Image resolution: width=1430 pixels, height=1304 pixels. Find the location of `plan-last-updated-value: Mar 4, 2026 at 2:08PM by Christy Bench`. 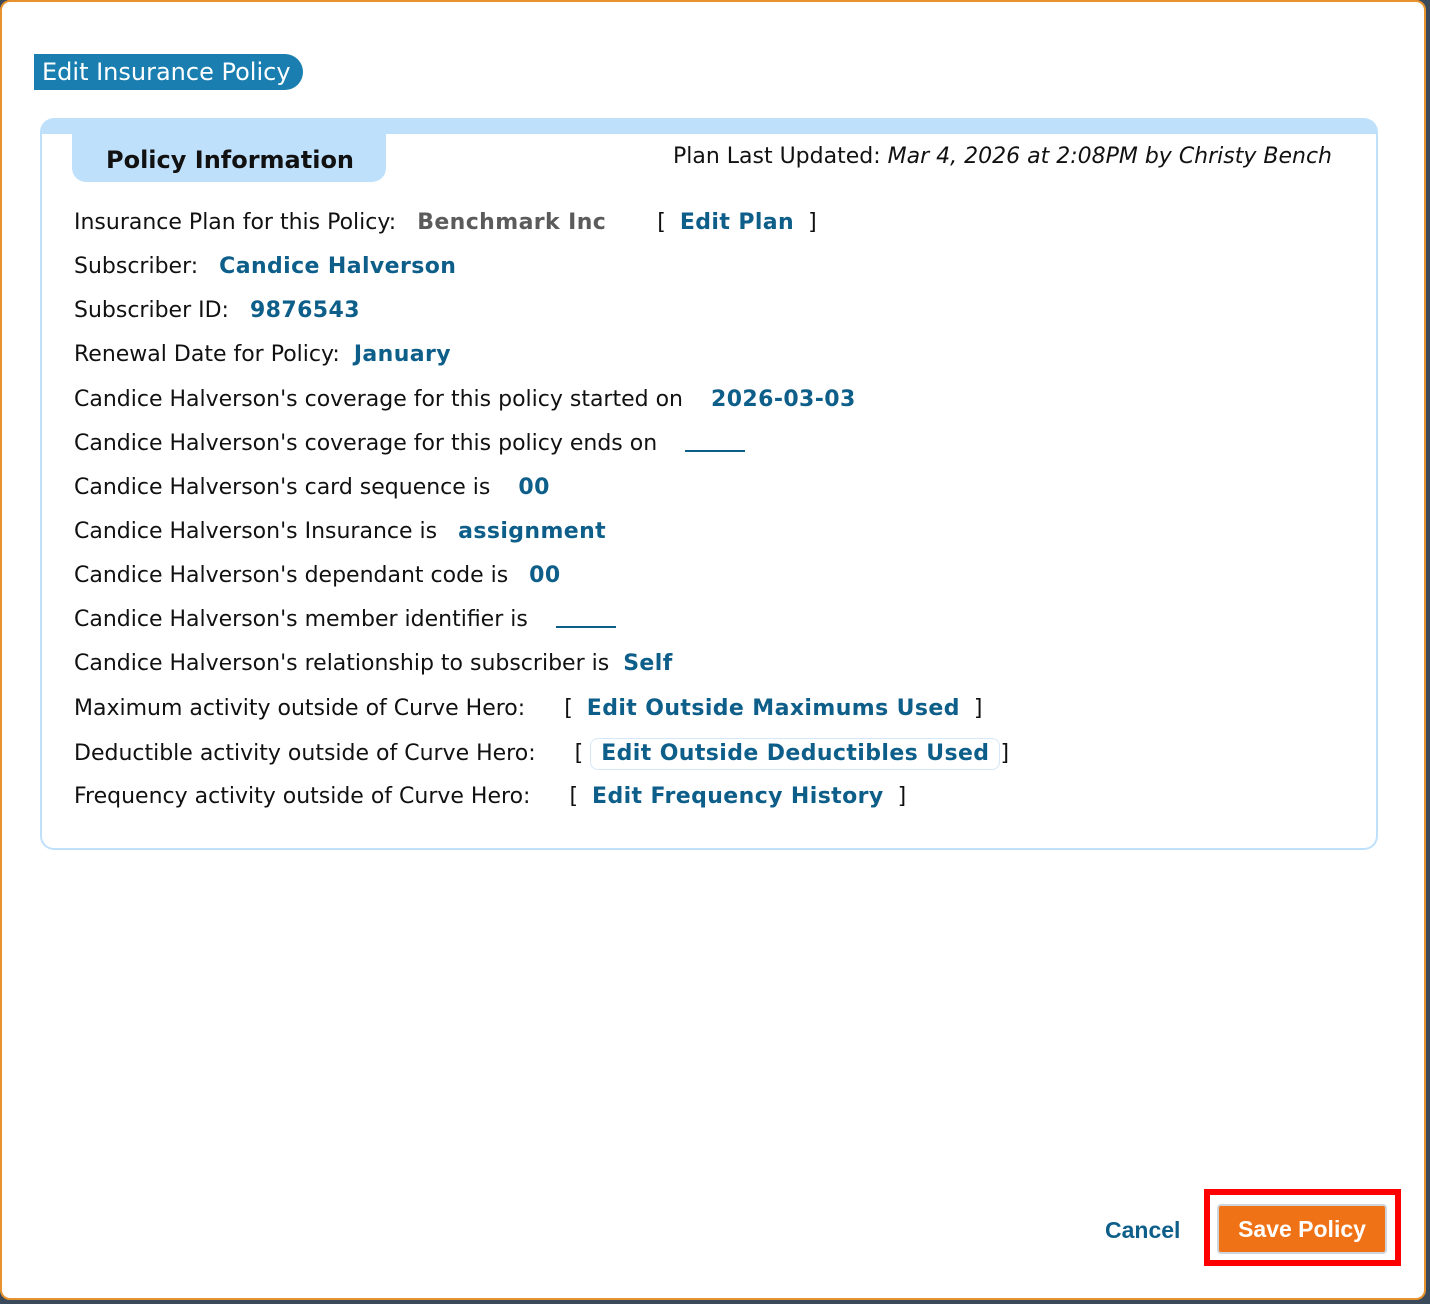

plan-last-updated-value: Mar 4, 2026 at 2:08PM by Christy Bench is located at coordinates (1109, 156).